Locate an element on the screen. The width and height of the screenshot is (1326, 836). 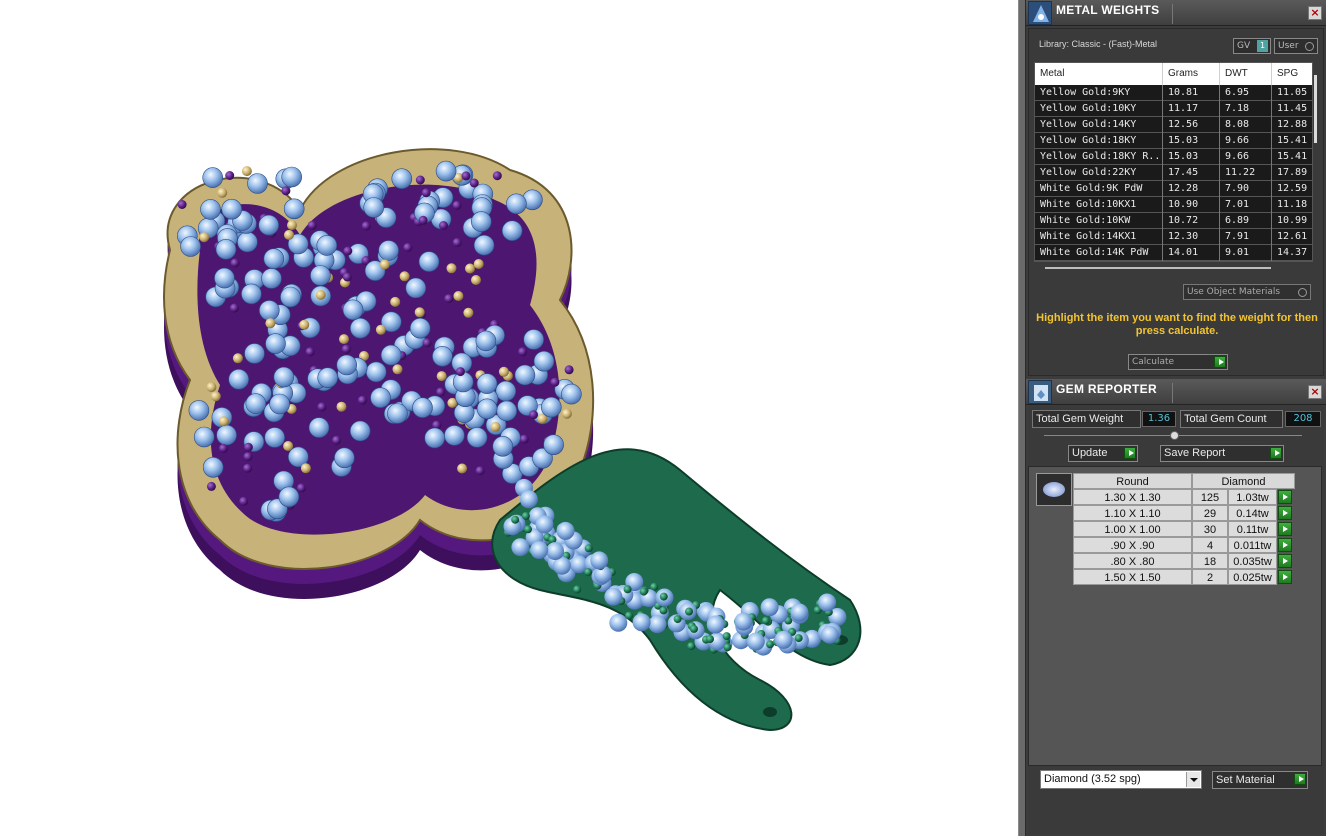
table-row: White Gold:14KX1 12.30 7.91 12.61 is located at coordinates (1173, 237).